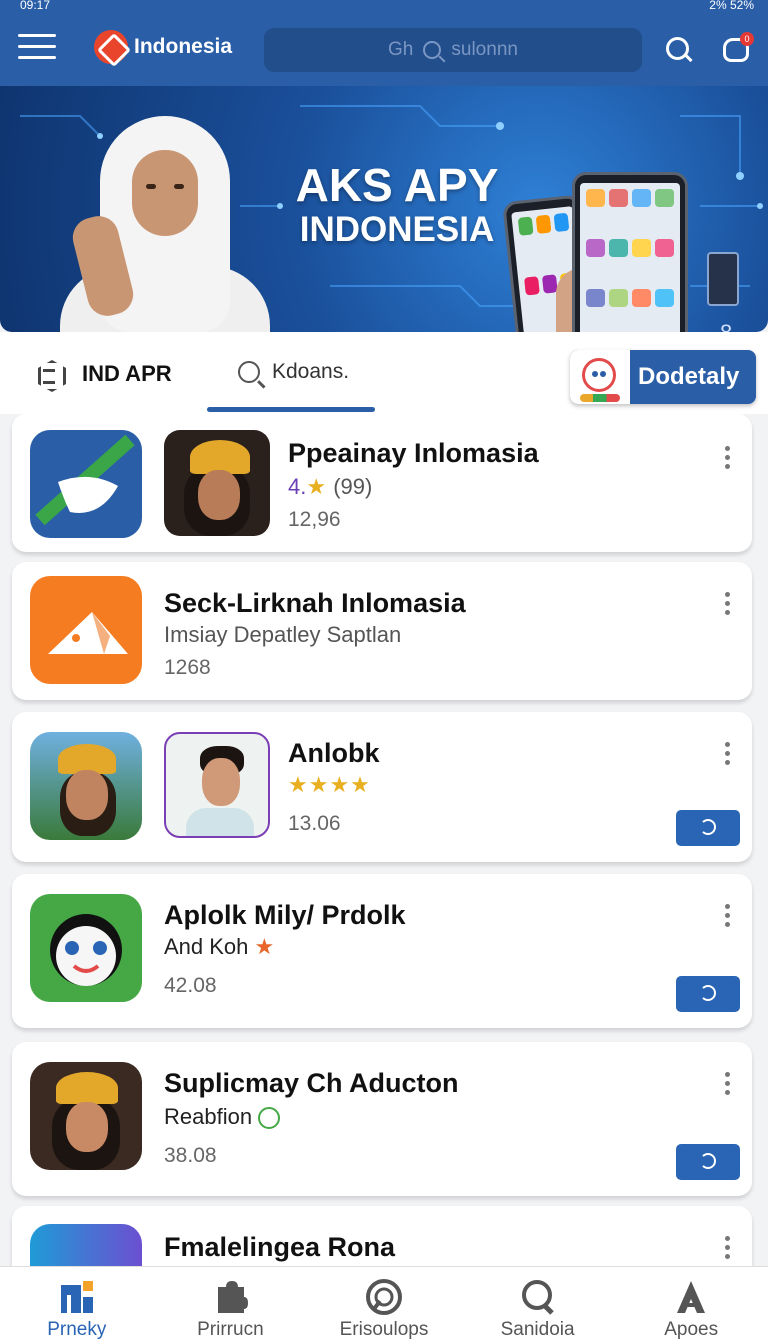 The image size is (768, 1344). I want to click on notification-badge: 0, so click(747, 39).